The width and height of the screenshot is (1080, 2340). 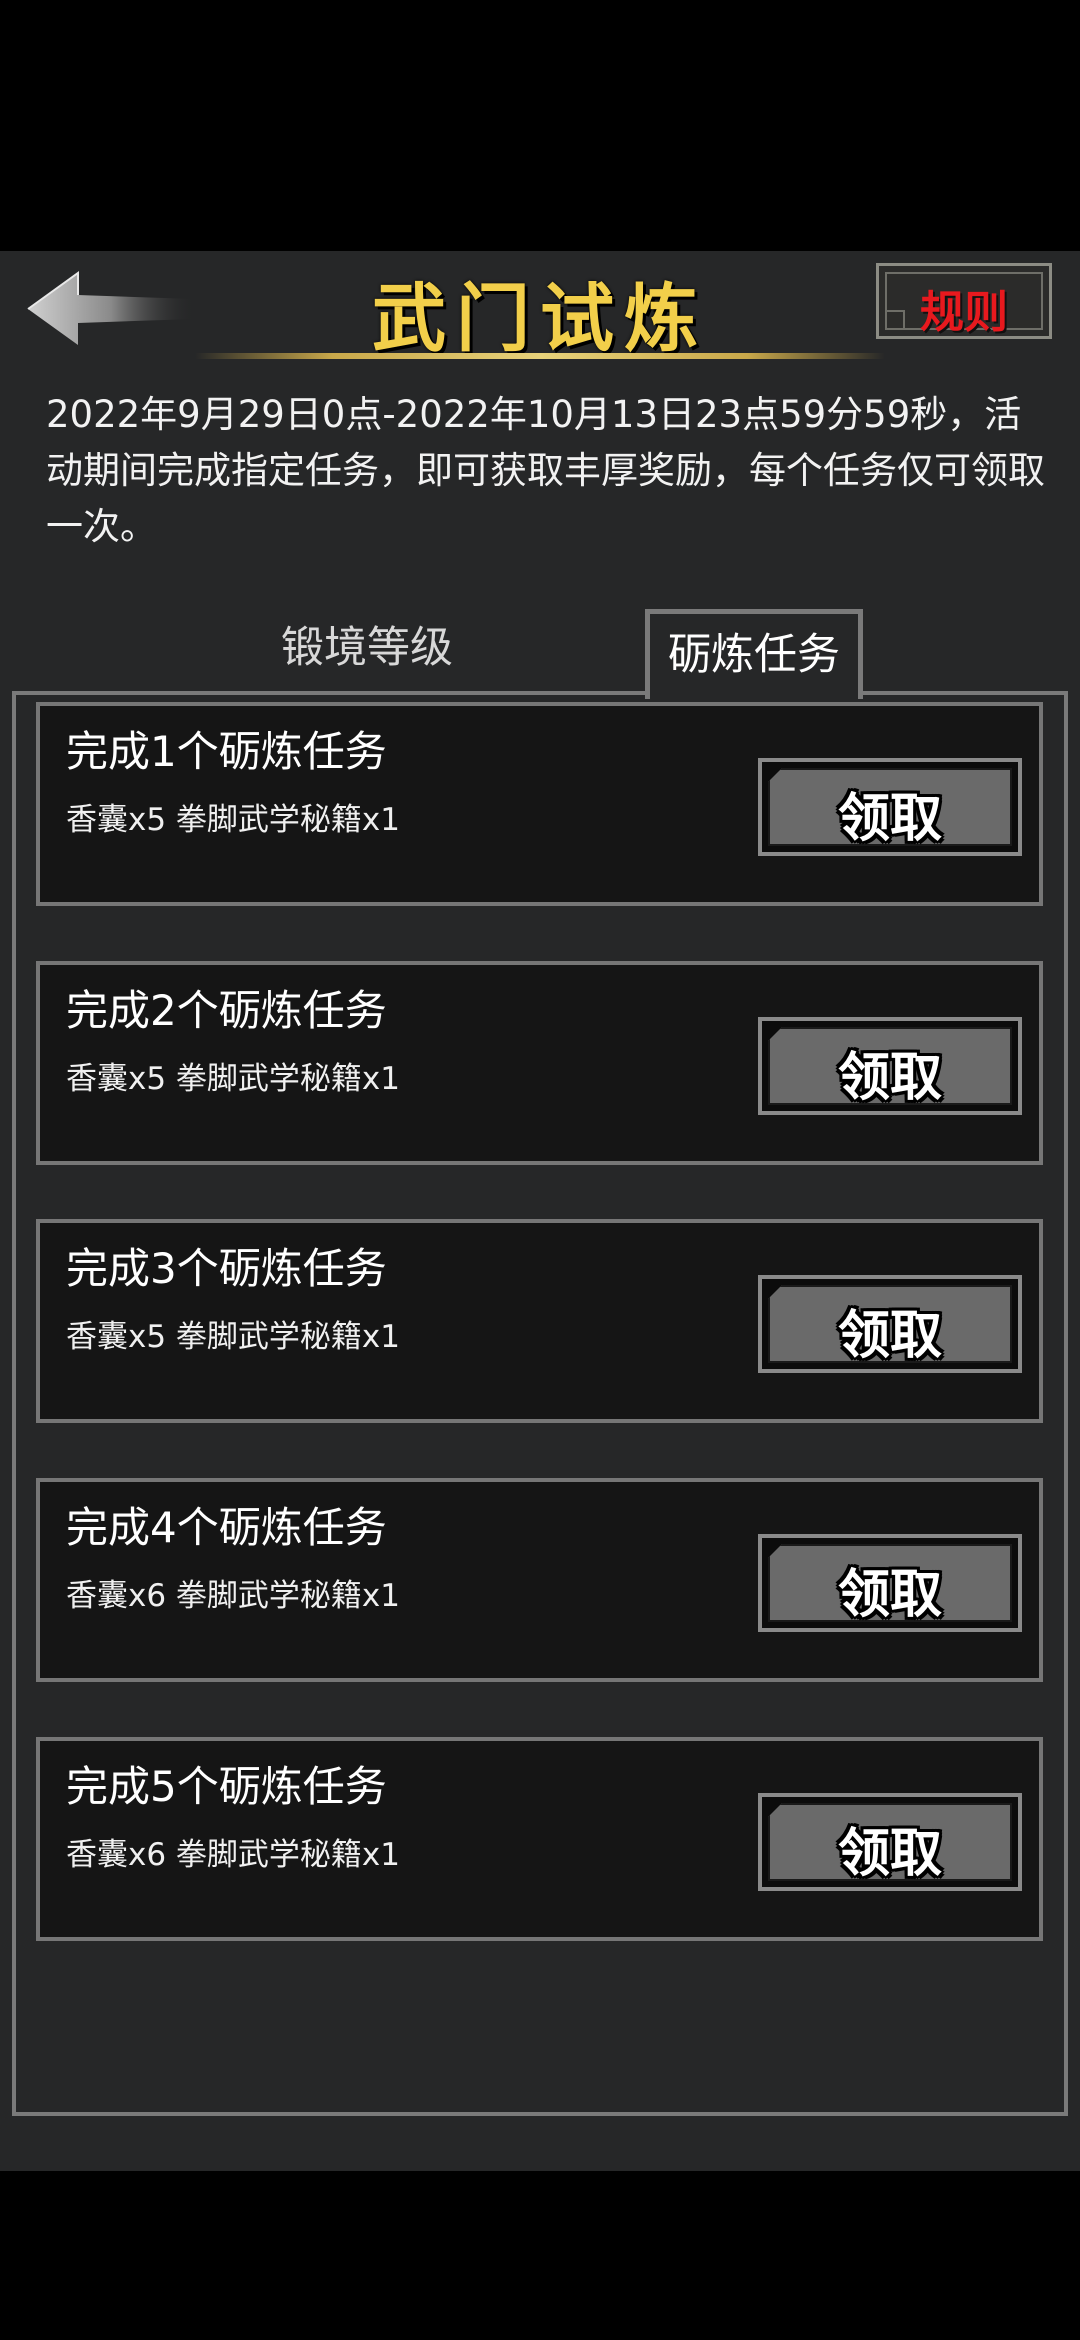 I want to click on task-title: 完成5个砺炼任务, so click(x=226, y=1786).